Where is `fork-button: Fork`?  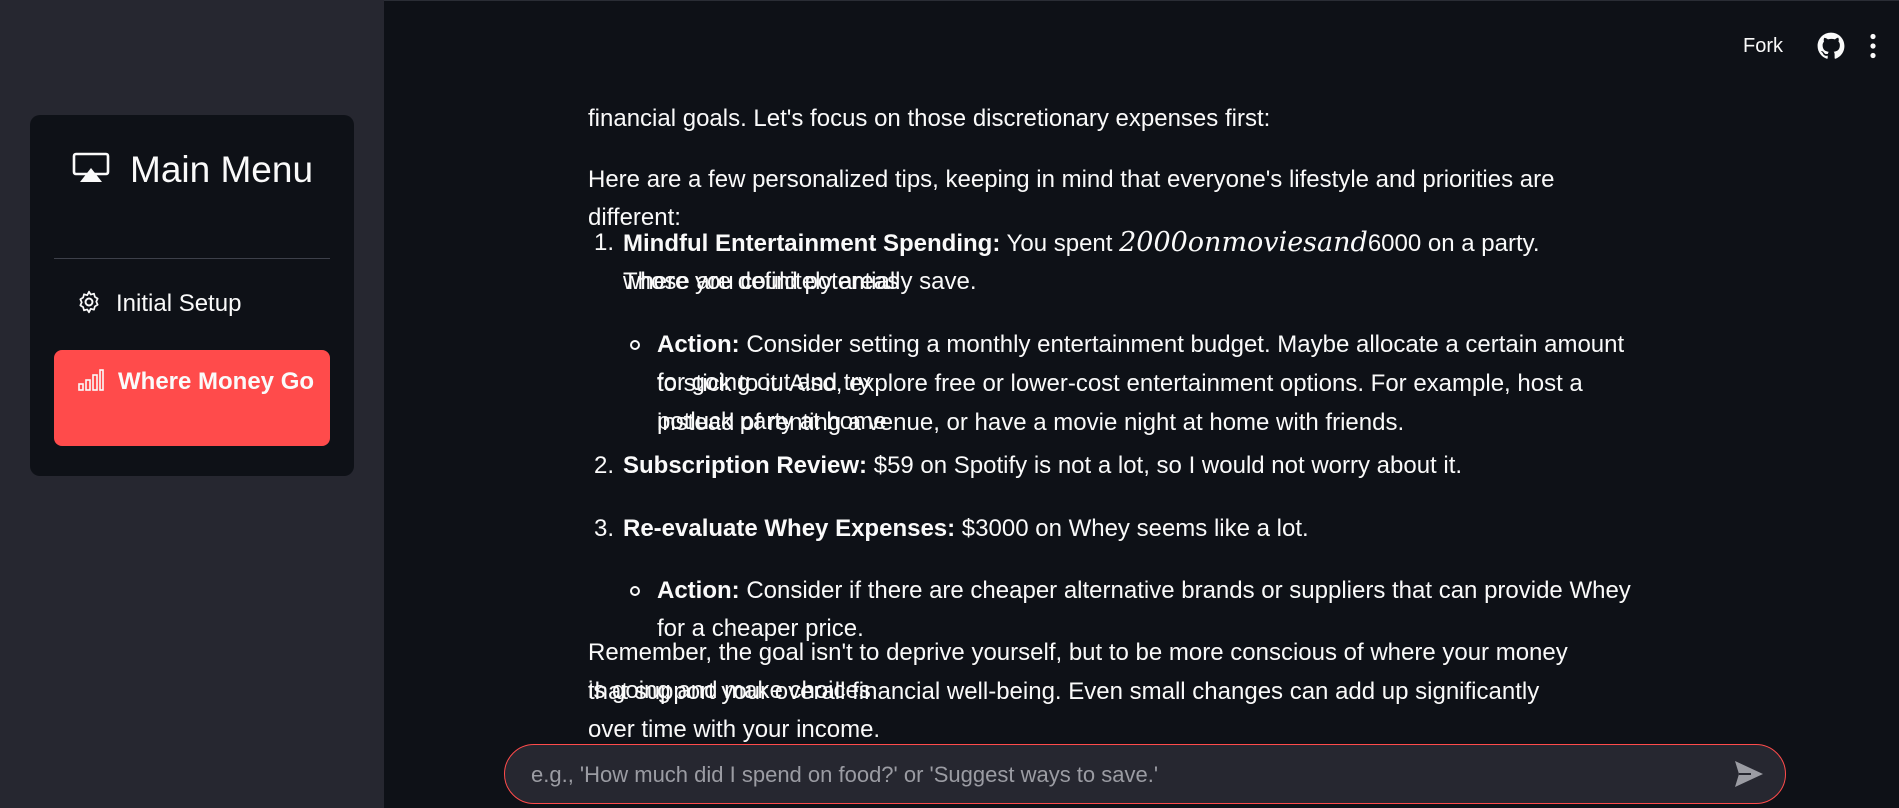
fork-button: Fork is located at coordinates (1763, 46).